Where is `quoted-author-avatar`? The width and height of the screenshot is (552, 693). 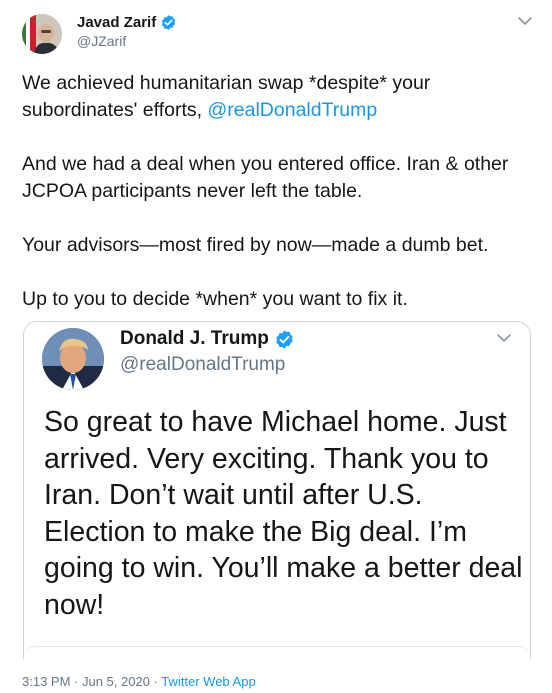 quoted-author-avatar is located at coordinates (73, 359).